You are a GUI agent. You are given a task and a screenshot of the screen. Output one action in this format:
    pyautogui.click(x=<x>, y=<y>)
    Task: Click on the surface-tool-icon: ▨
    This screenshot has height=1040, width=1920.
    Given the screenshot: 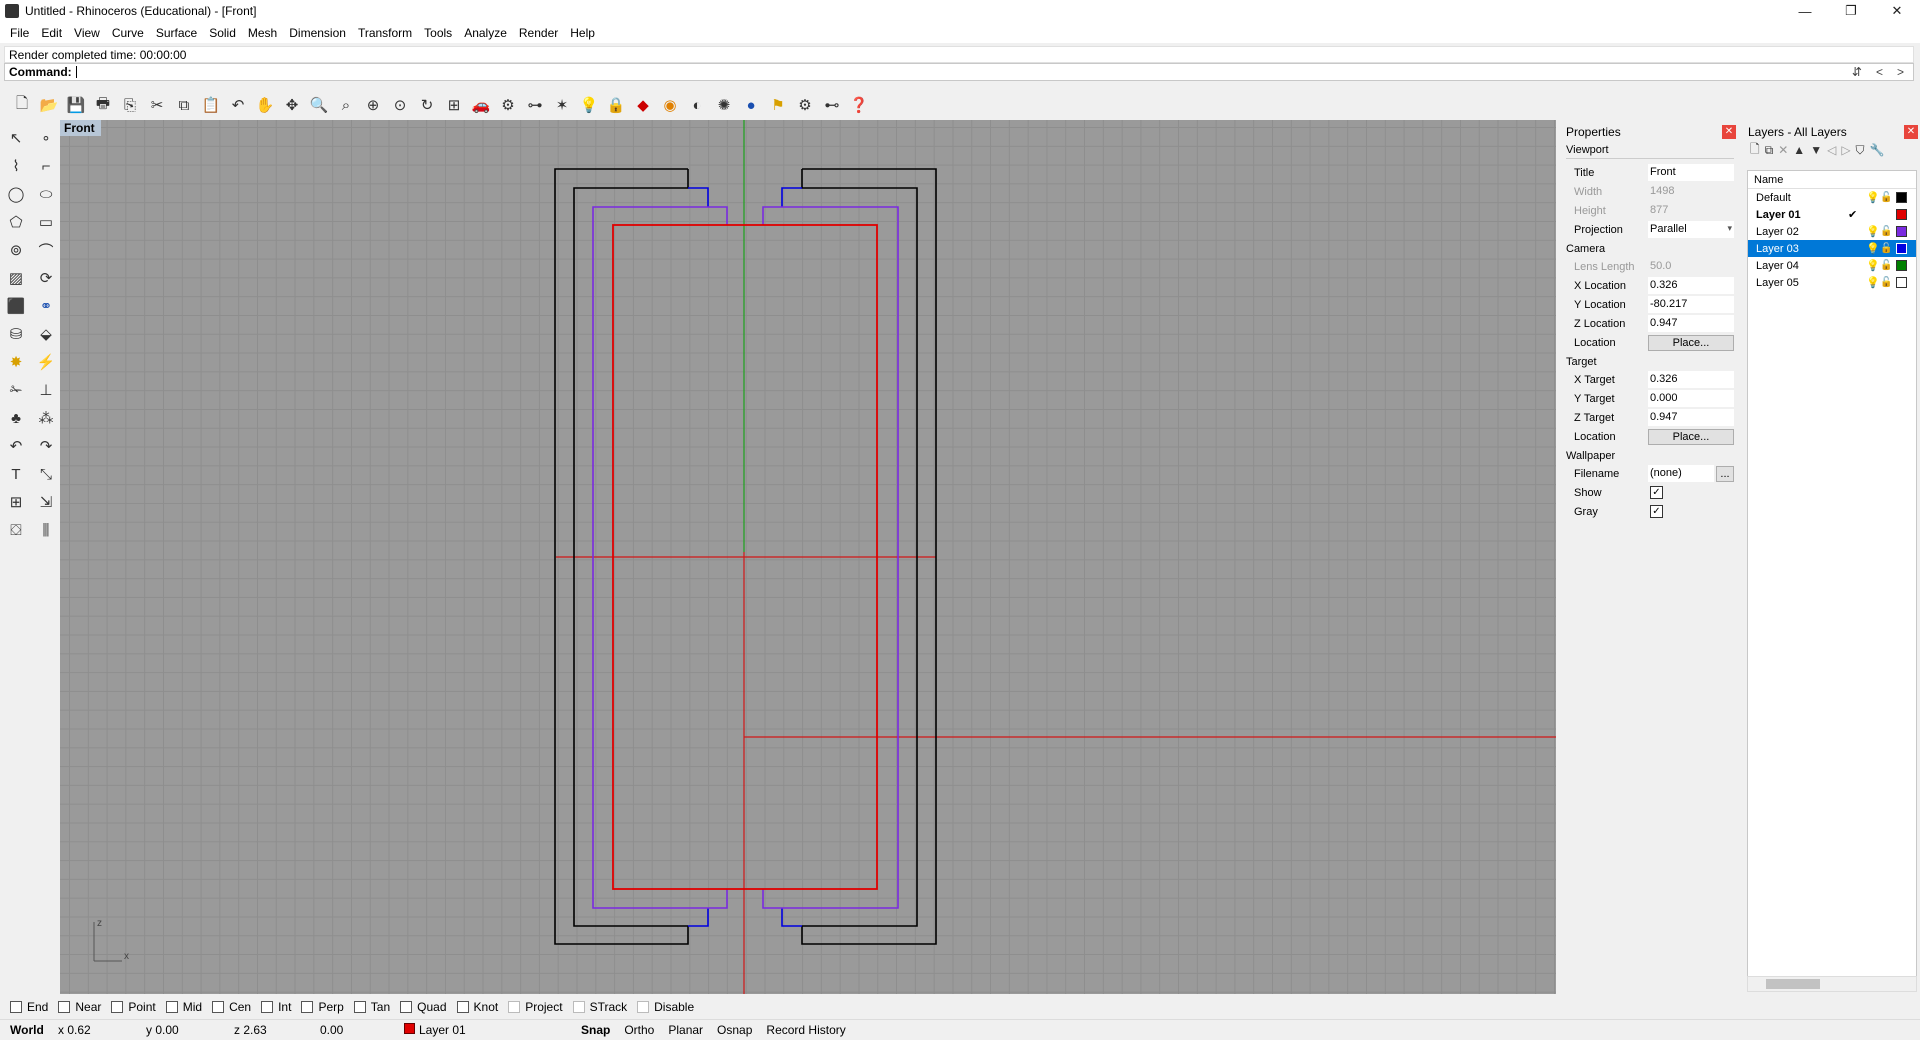 What is the action you would take?
    pyautogui.click(x=16, y=278)
    